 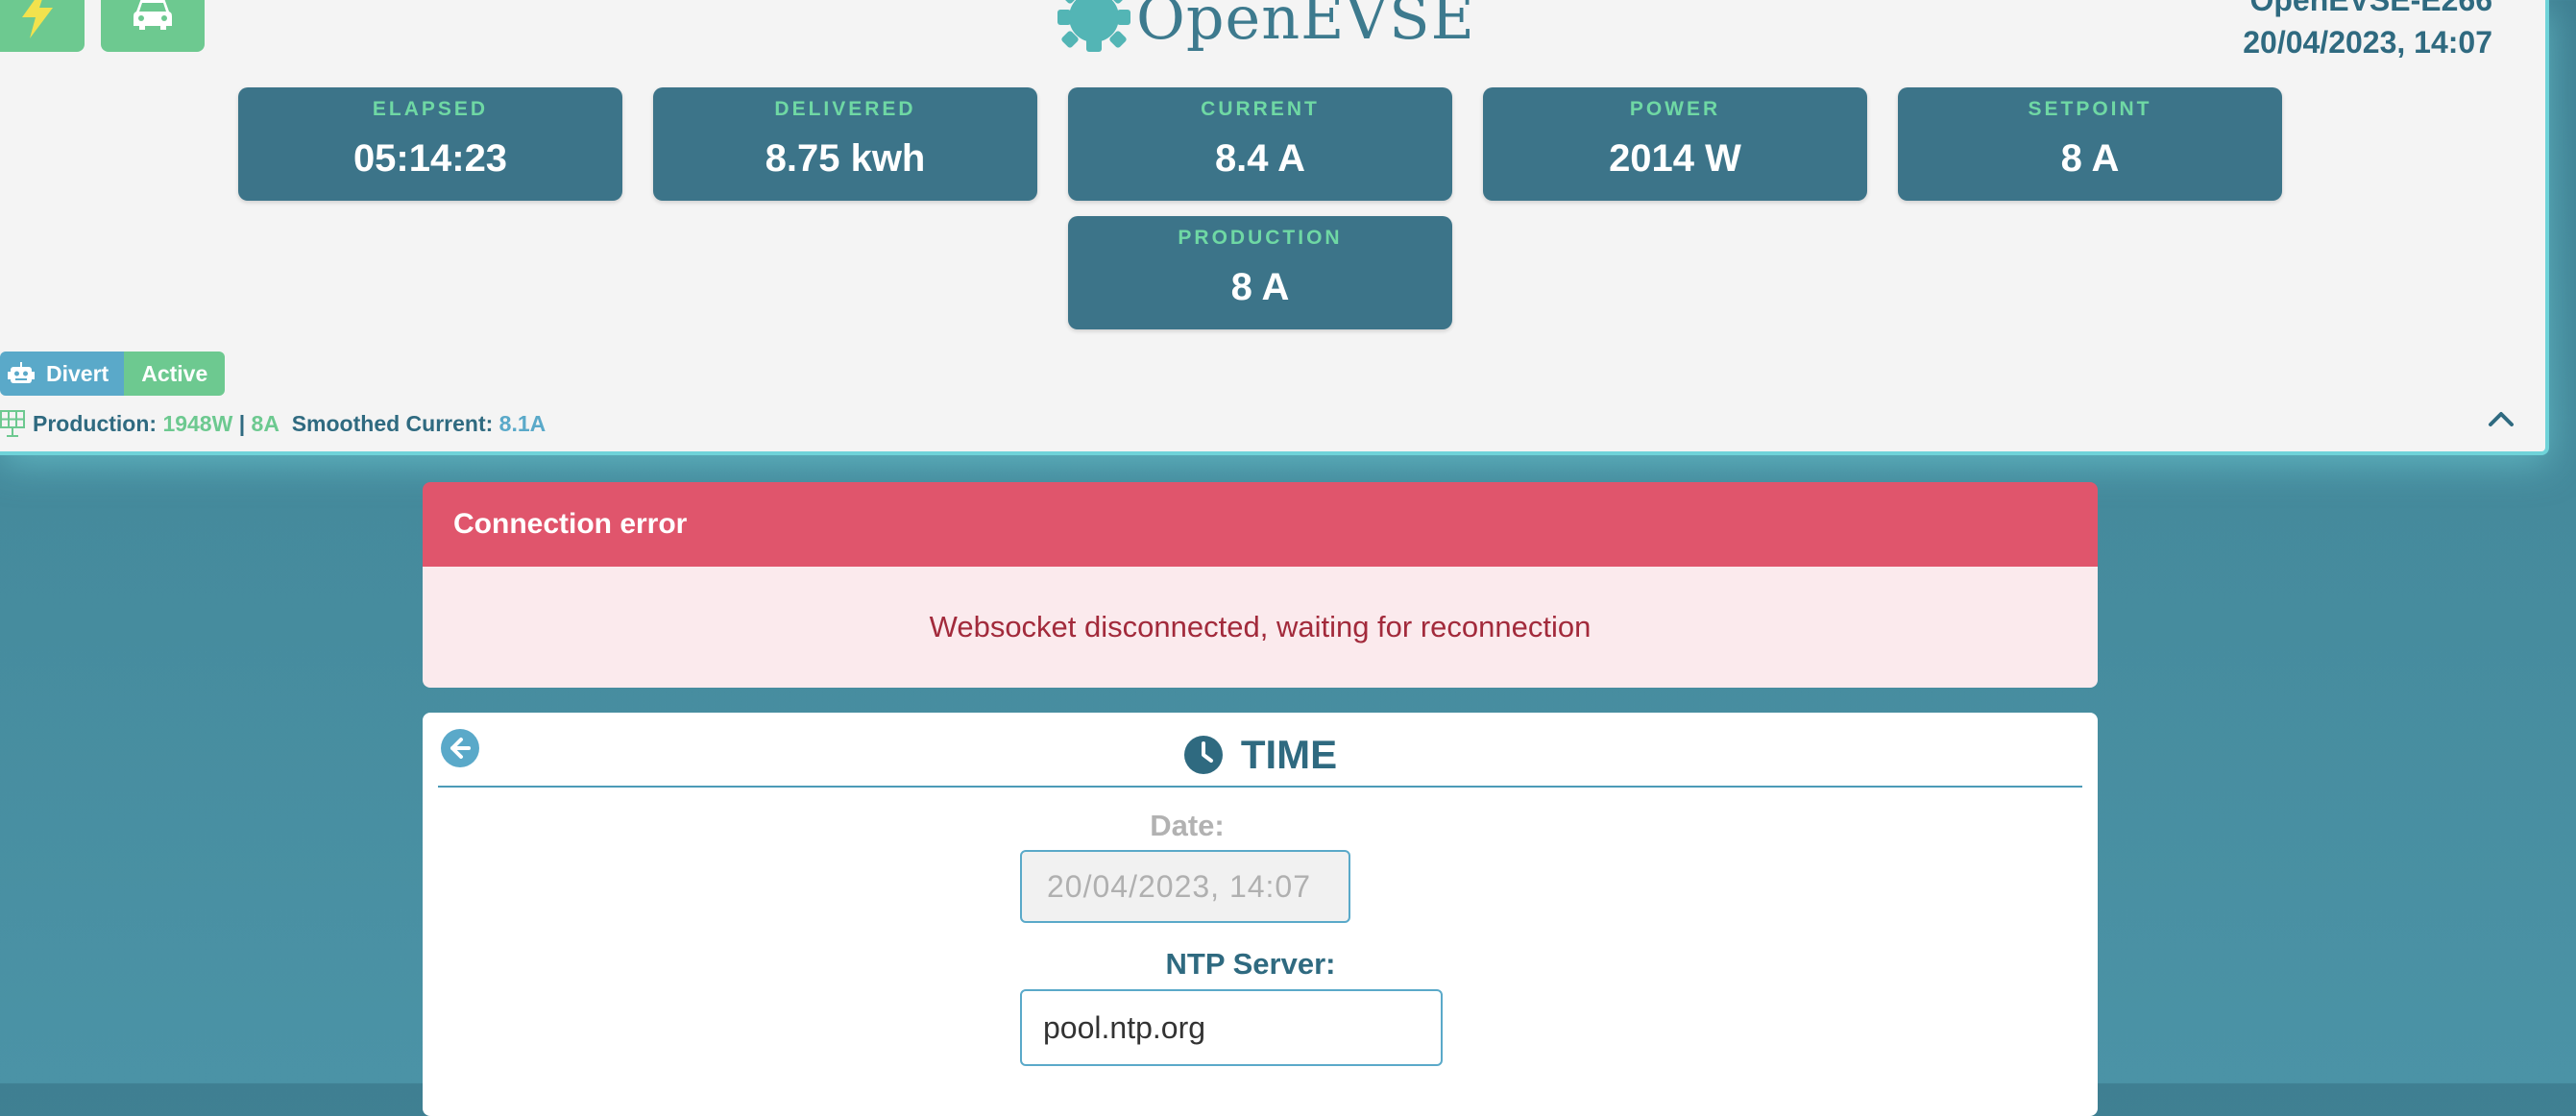 I want to click on stat-card-delivered: DELIVERED 8.75 kwh, so click(x=845, y=144).